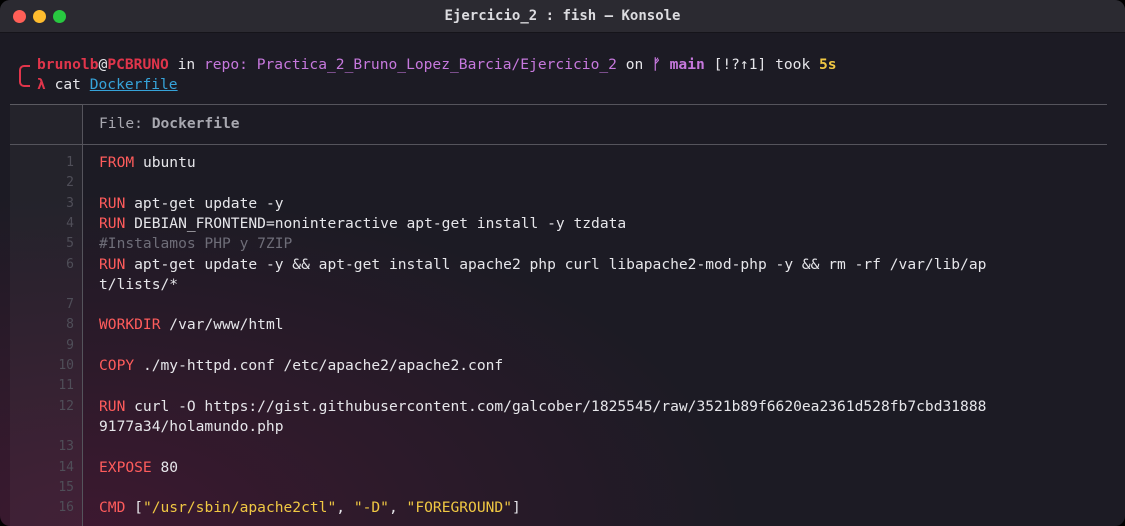 Image resolution: width=1125 pixels, height=526 pixels. I want to click on keyword-token: WORKDIR, so click(130, 325).